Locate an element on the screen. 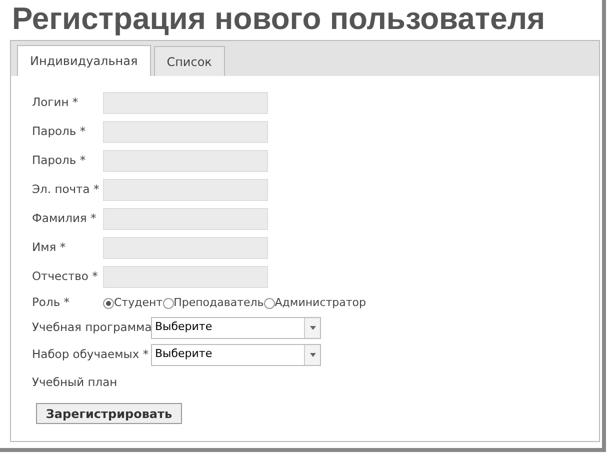 This screenshot has height=457, width=615. field-label: Учебная программа is located at coordinates (91, 327).